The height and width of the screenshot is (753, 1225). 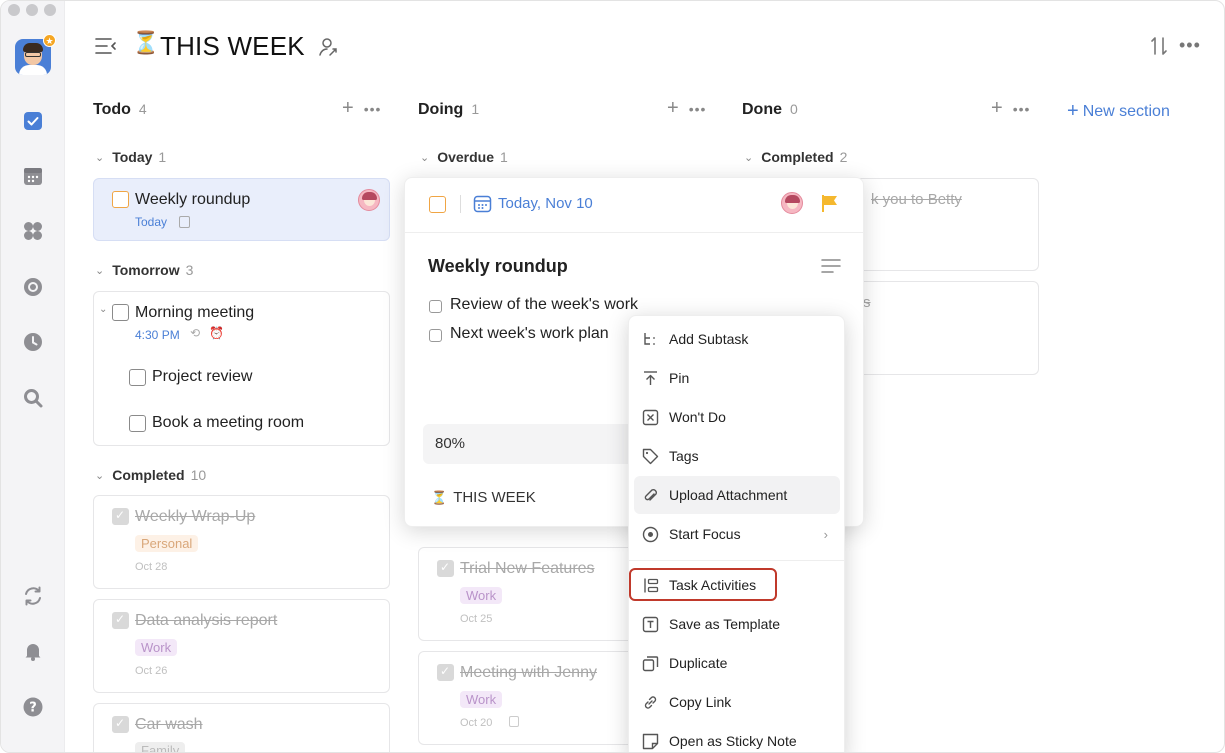 What do you see at coordinates (464, 157) in the screenshot?
I see `group-overdue-header: ⌄ Overdue 1` at bounding box center [464, 157].